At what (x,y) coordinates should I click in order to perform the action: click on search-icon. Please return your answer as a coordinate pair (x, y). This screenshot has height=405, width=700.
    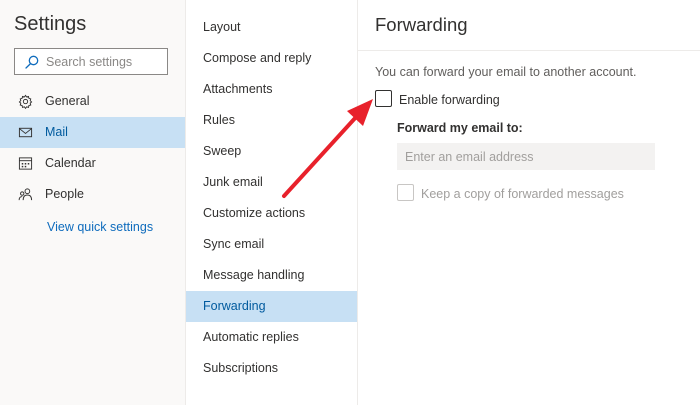
    Looking at the image, I should click on (32, 62).